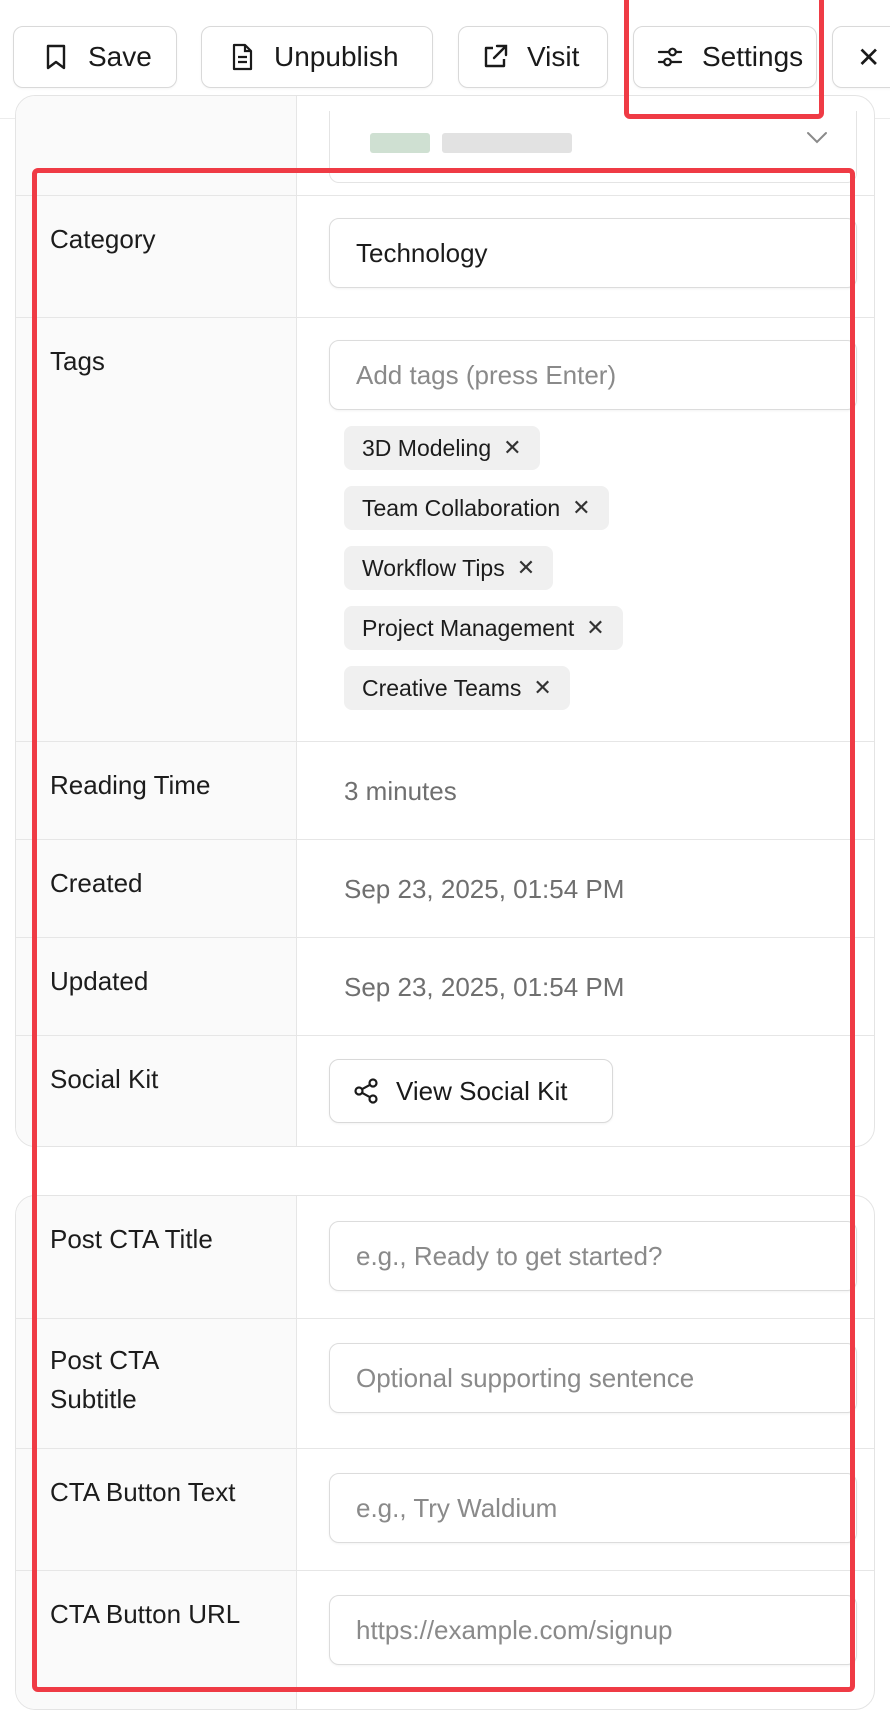 This screenshot has width=890, height=1710. I want to click on cta-title-field, so click(593, 1256).